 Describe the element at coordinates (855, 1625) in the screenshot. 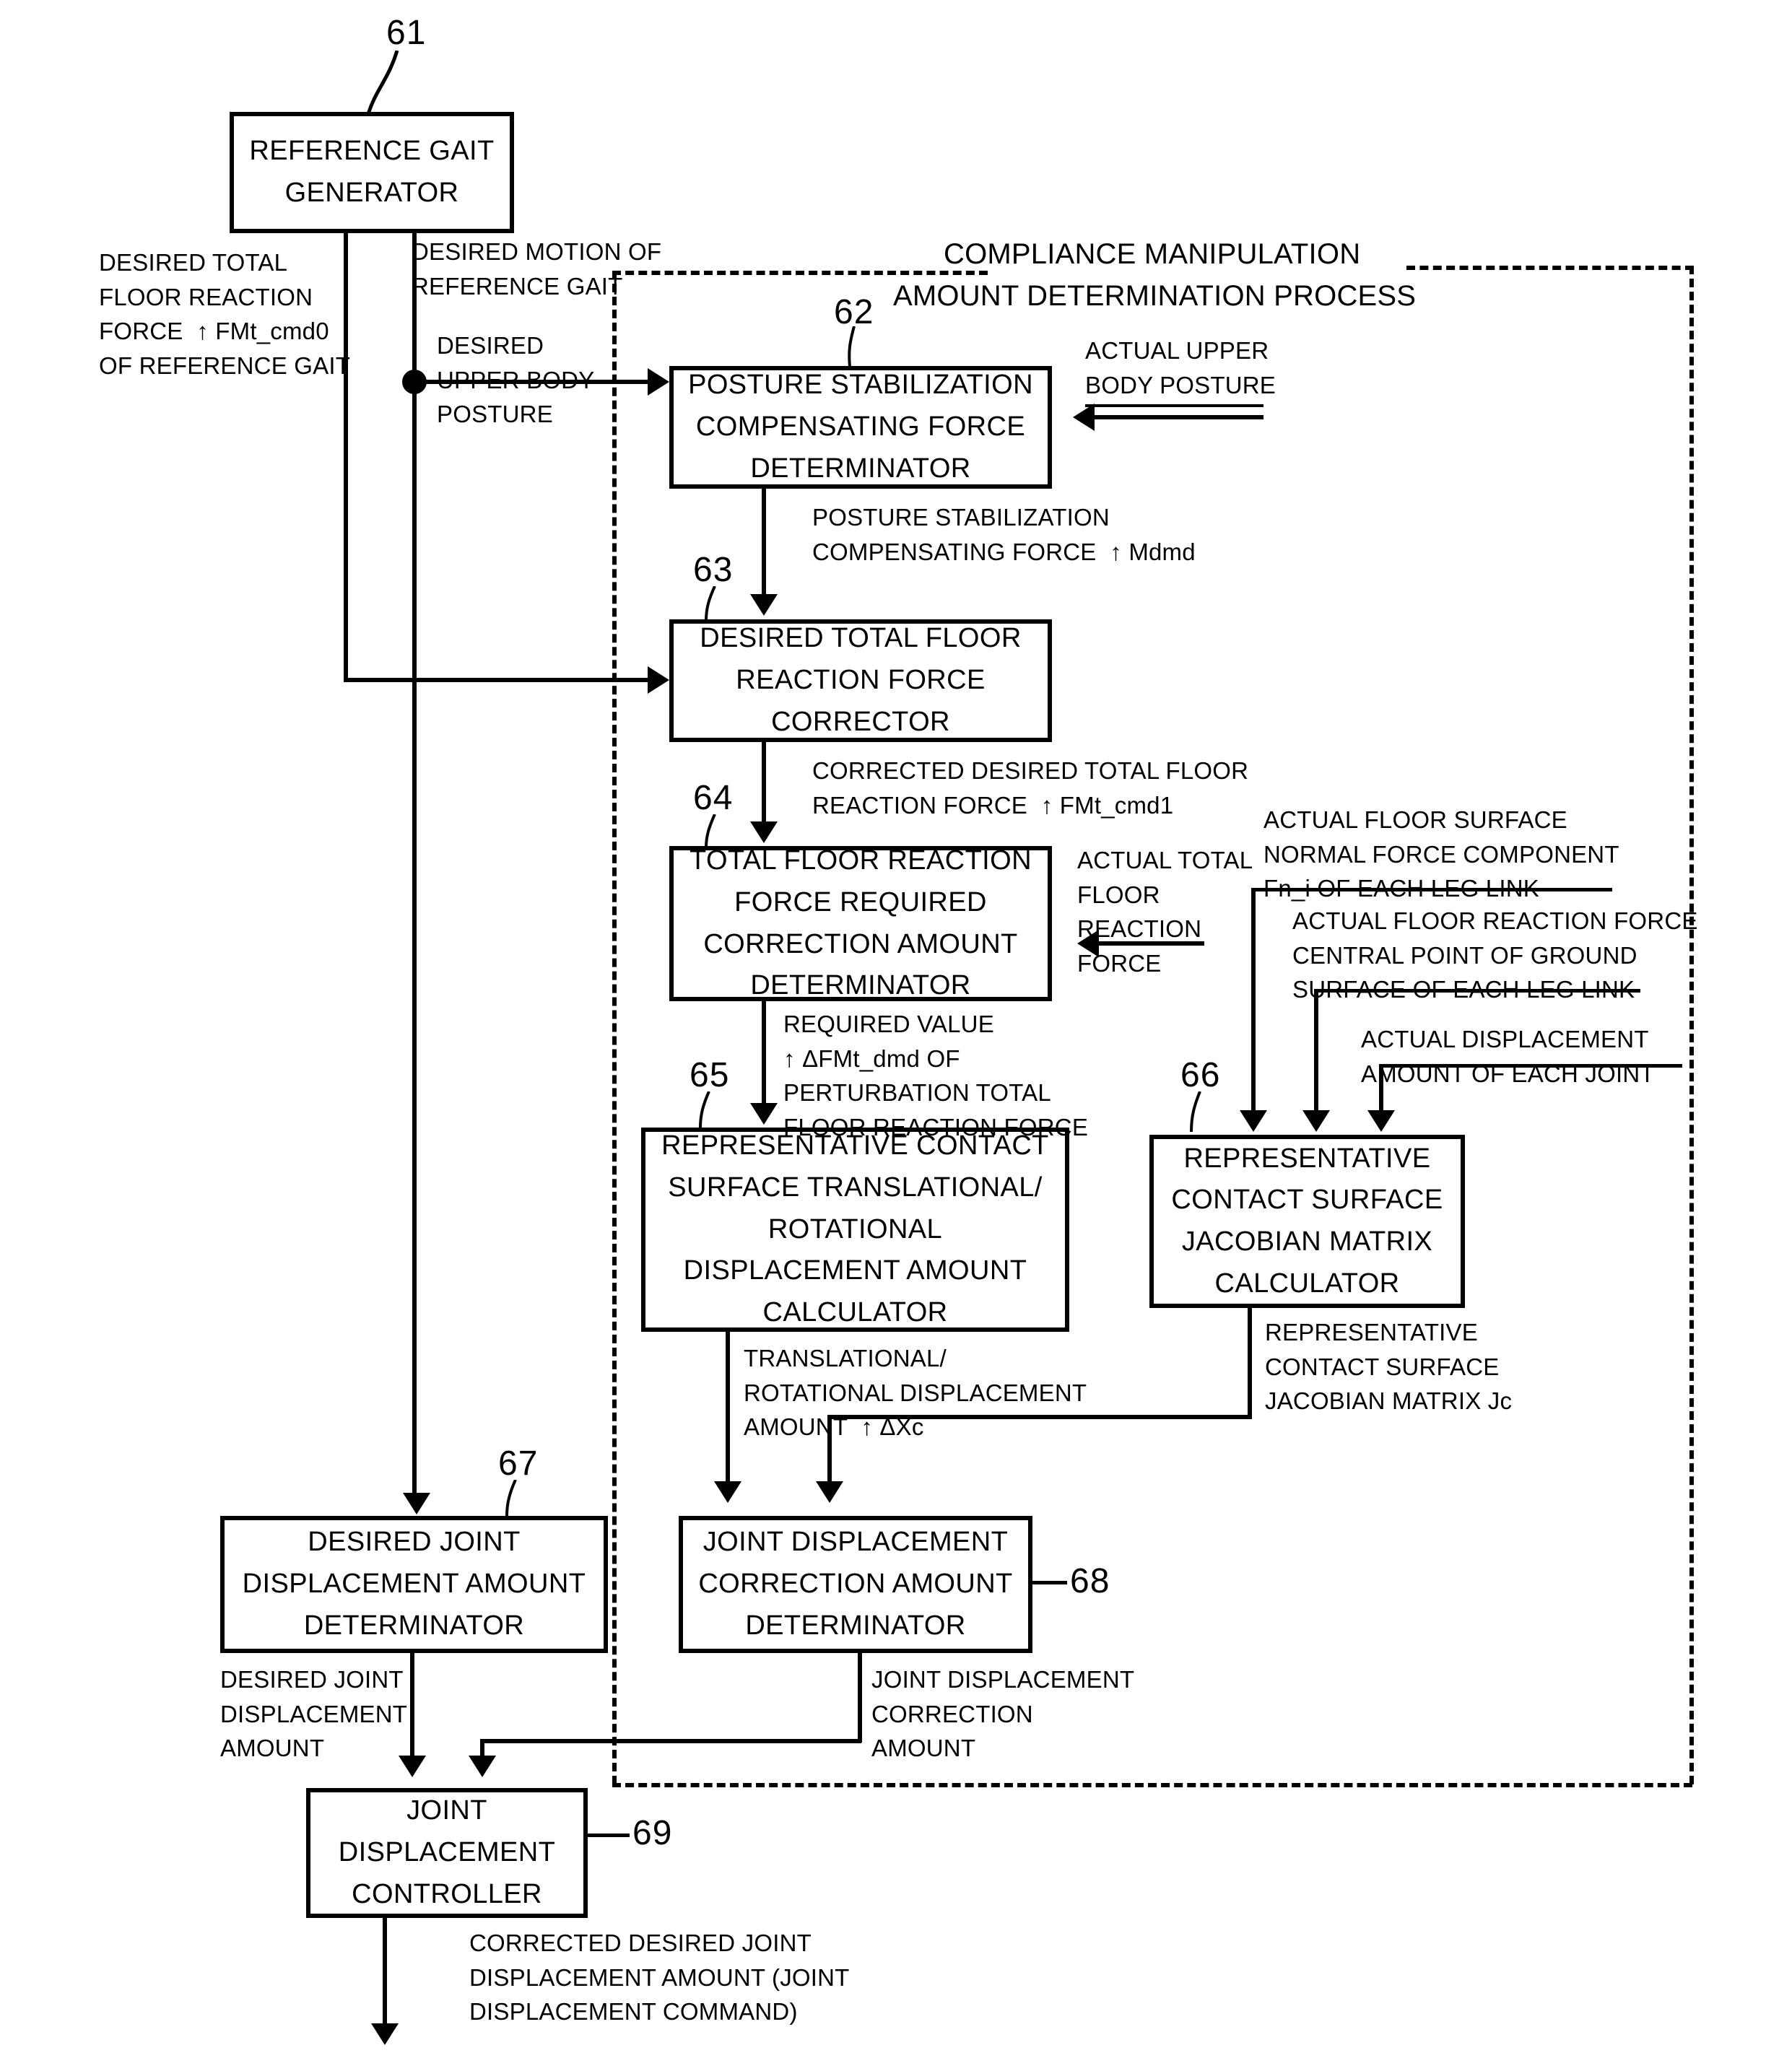

I see `block-68-line-3: DETERMINATOR` at that location.